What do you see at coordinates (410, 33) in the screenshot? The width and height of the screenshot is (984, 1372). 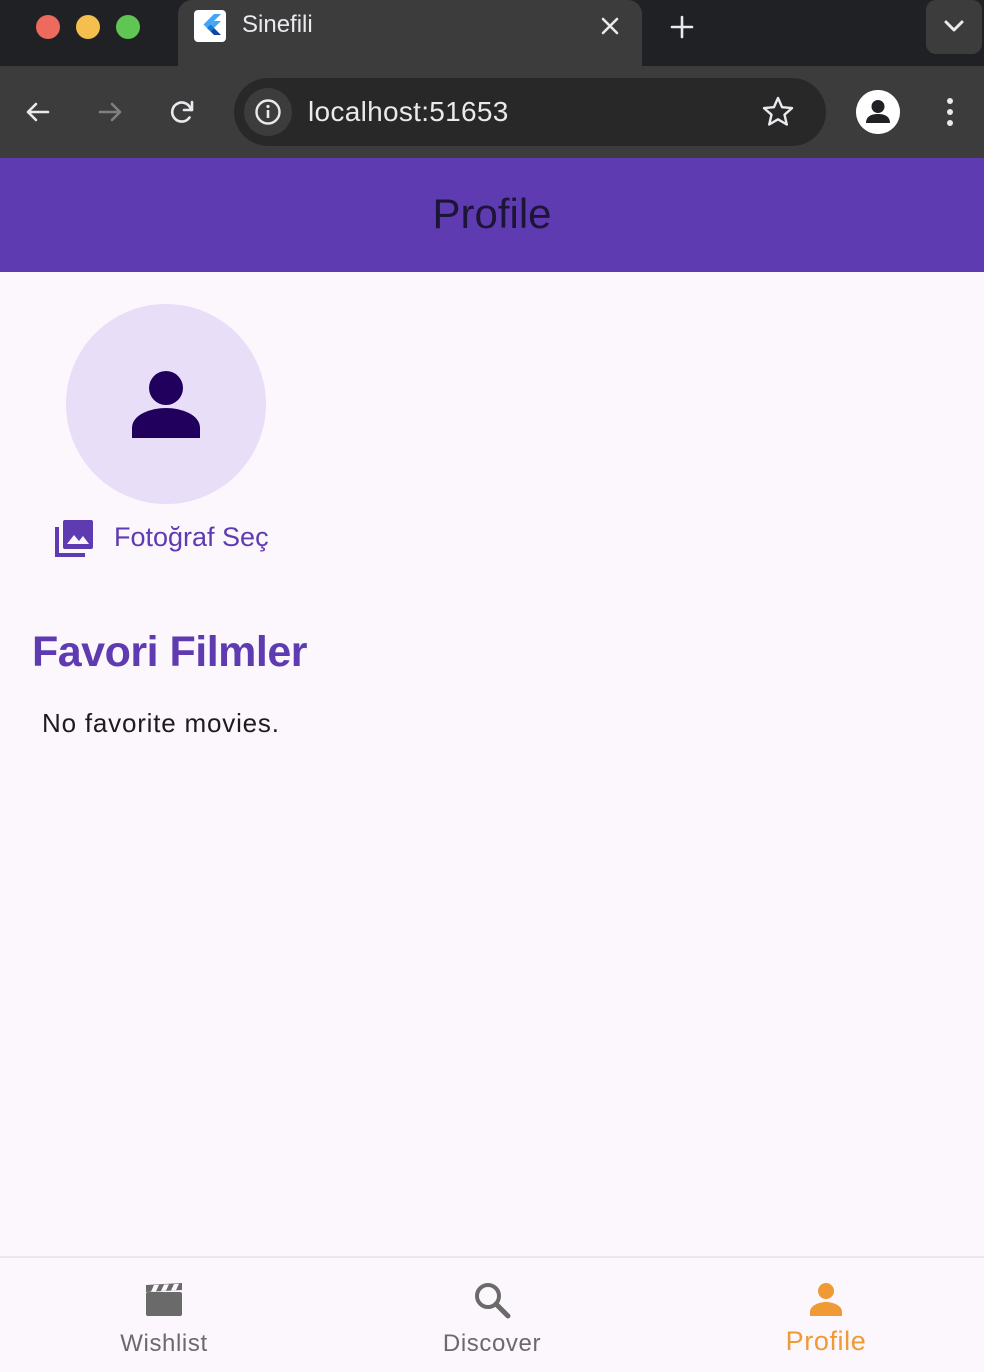 I see `browser-tab: Sinefili` at bounding box center [410, 33].